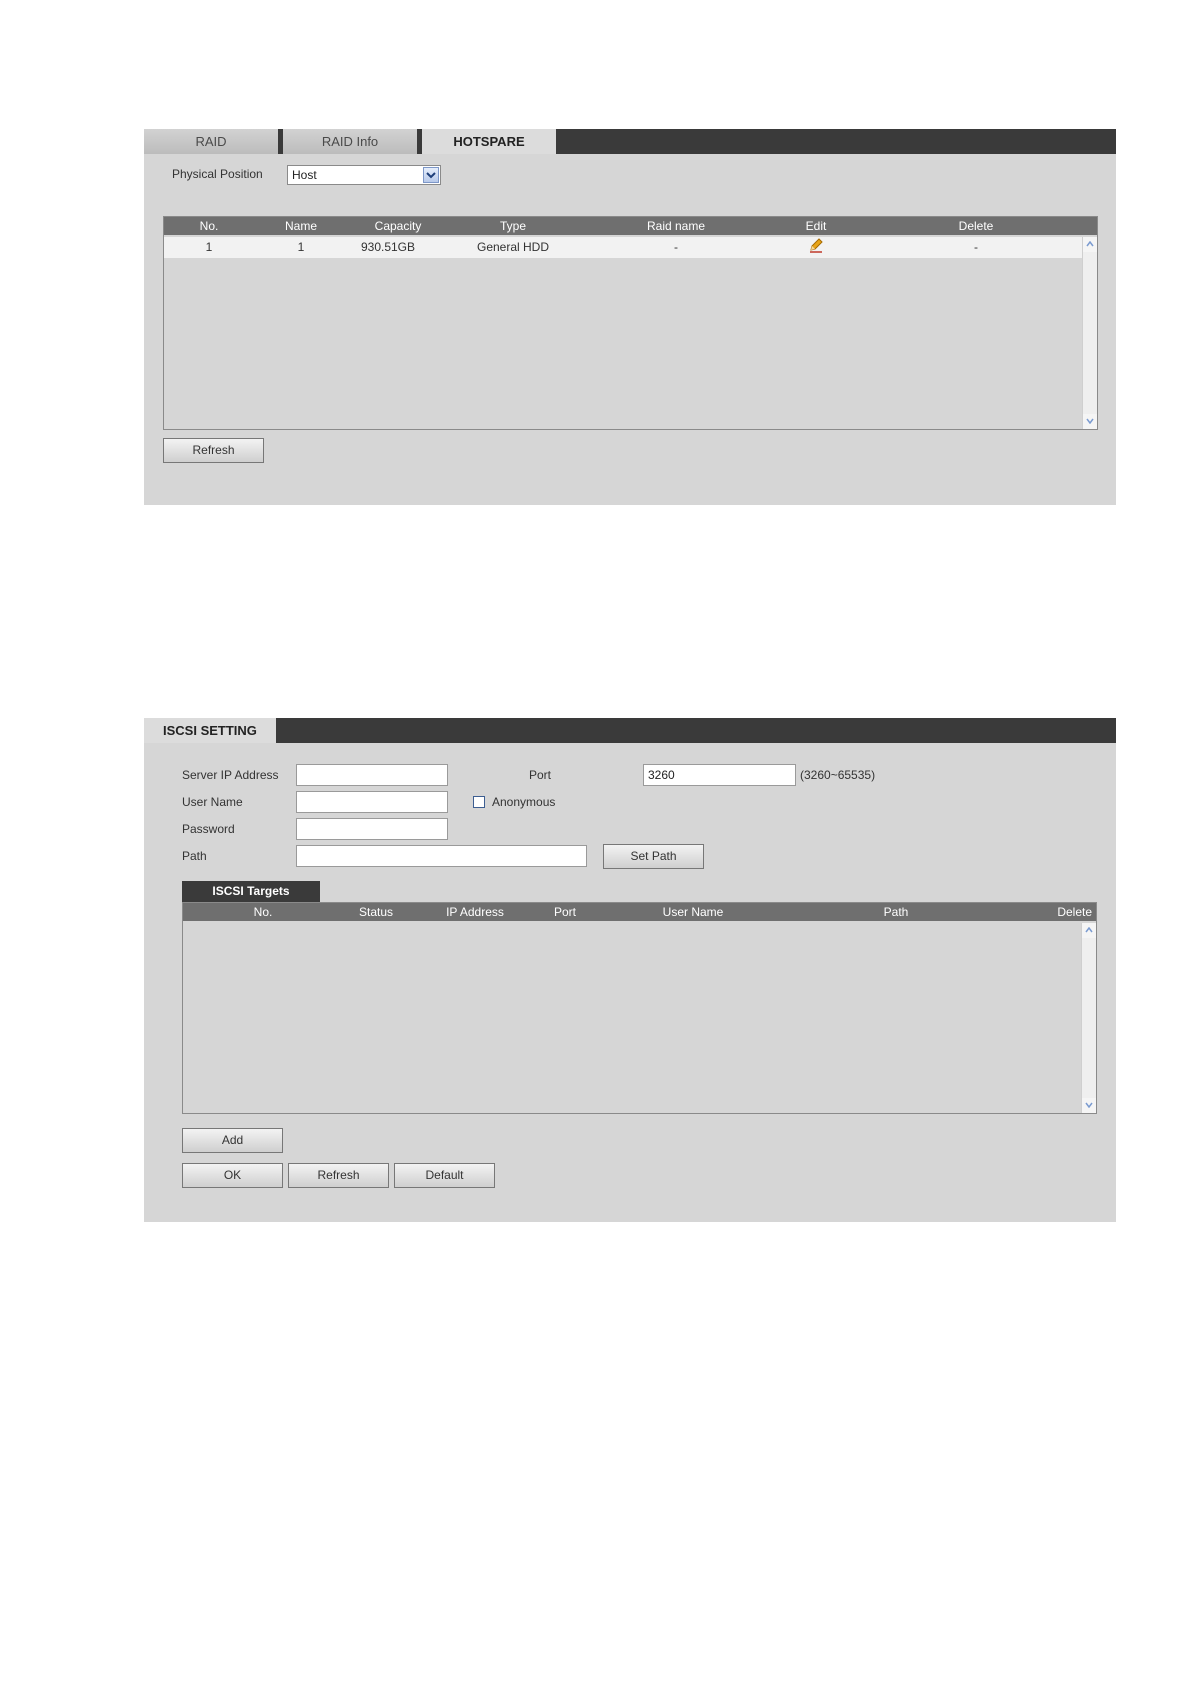  I want to click on column-header-ip-address: IP Address, so click(475, 912).